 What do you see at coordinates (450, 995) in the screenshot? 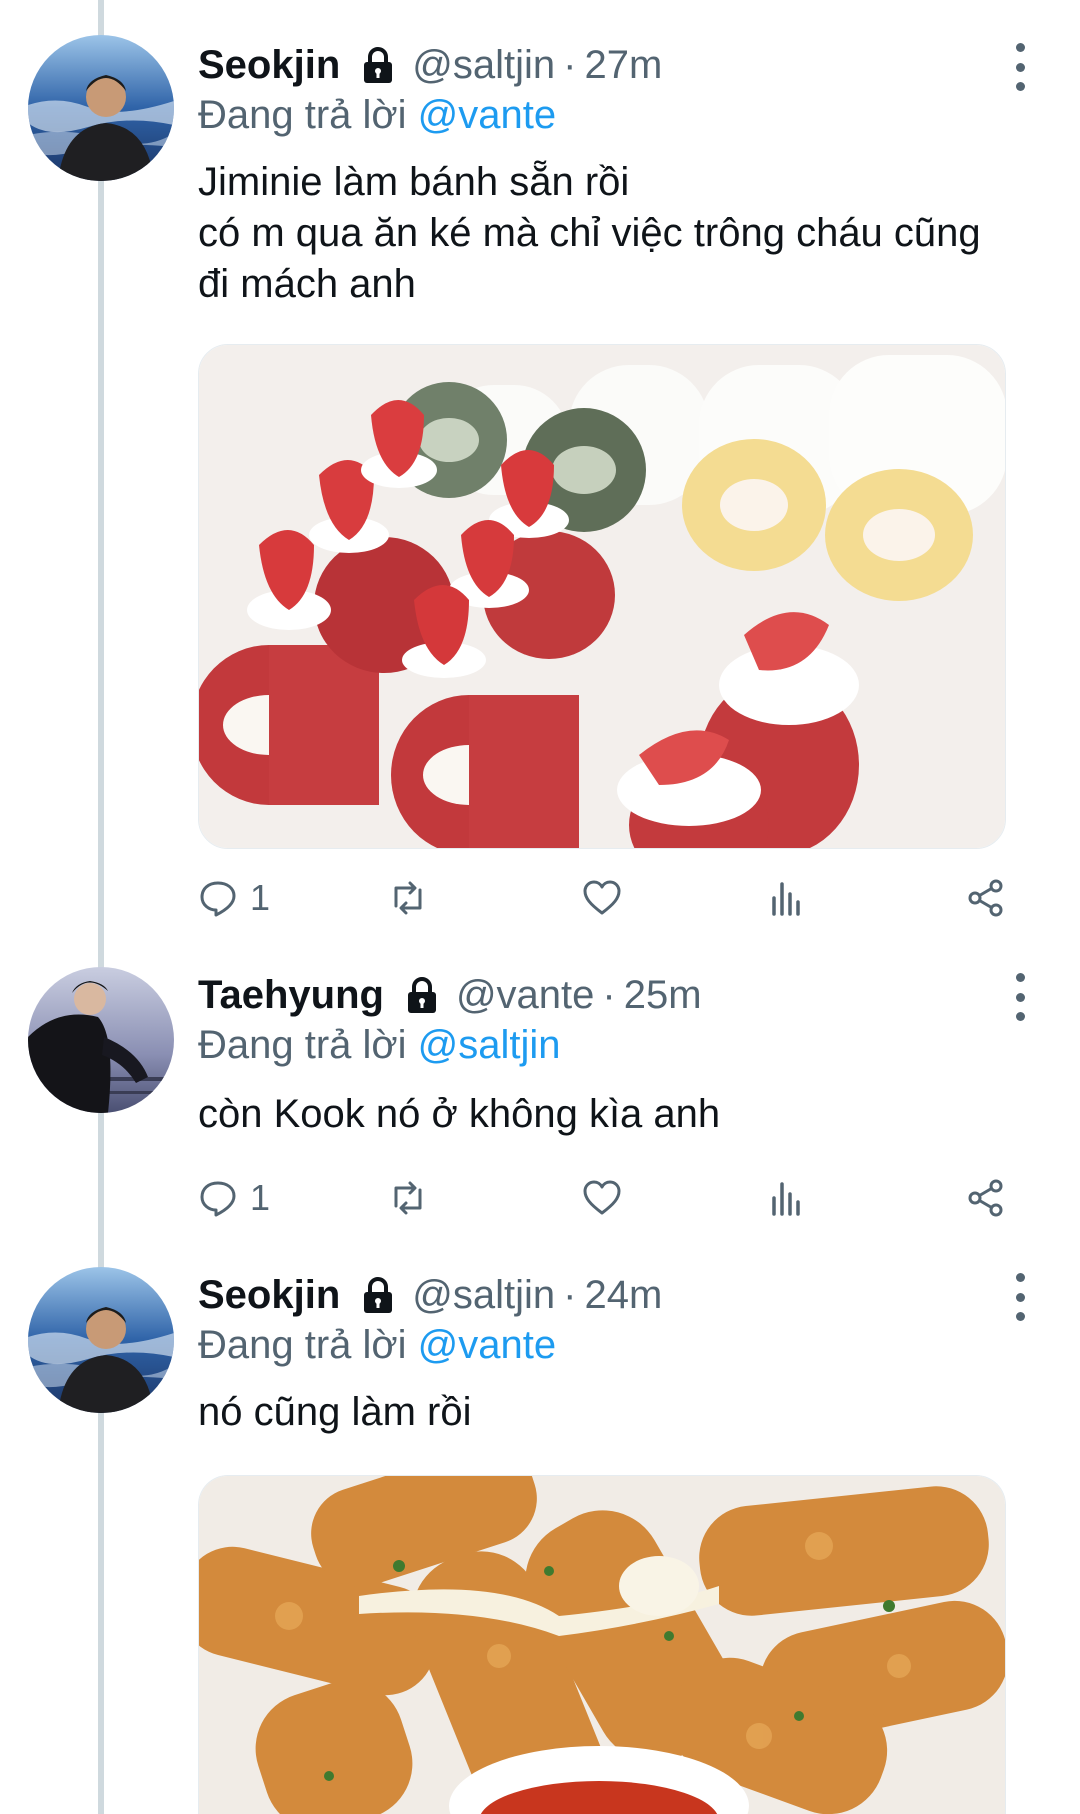
I see `tweet-header: Taehyung @vante · 25m` at bounding box center [450, 995].